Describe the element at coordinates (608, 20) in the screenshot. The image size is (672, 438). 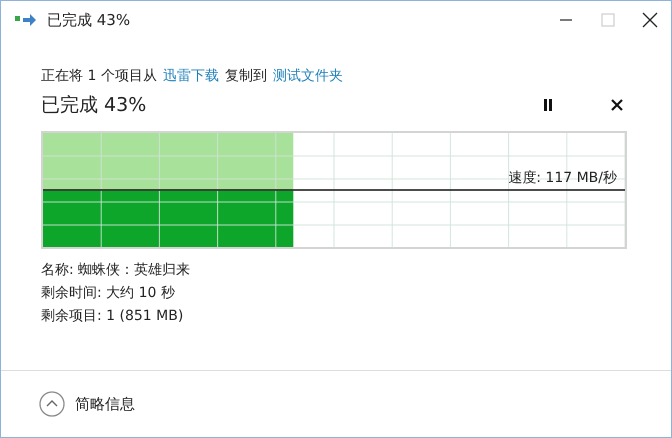
I see `maximize-icon` at that location.